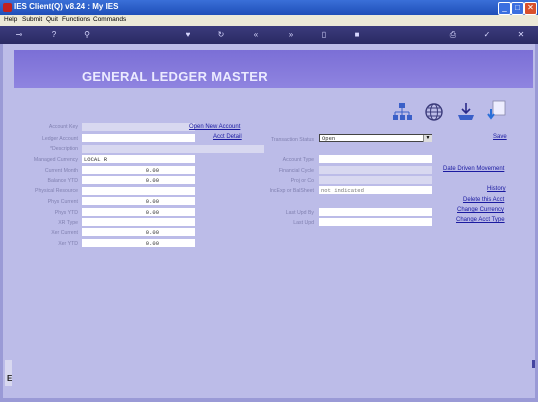  What do you see at coordinates (375, 138) in the screenshot?
I see `transaction-status-select: Open` at bounding box center [375, 138].